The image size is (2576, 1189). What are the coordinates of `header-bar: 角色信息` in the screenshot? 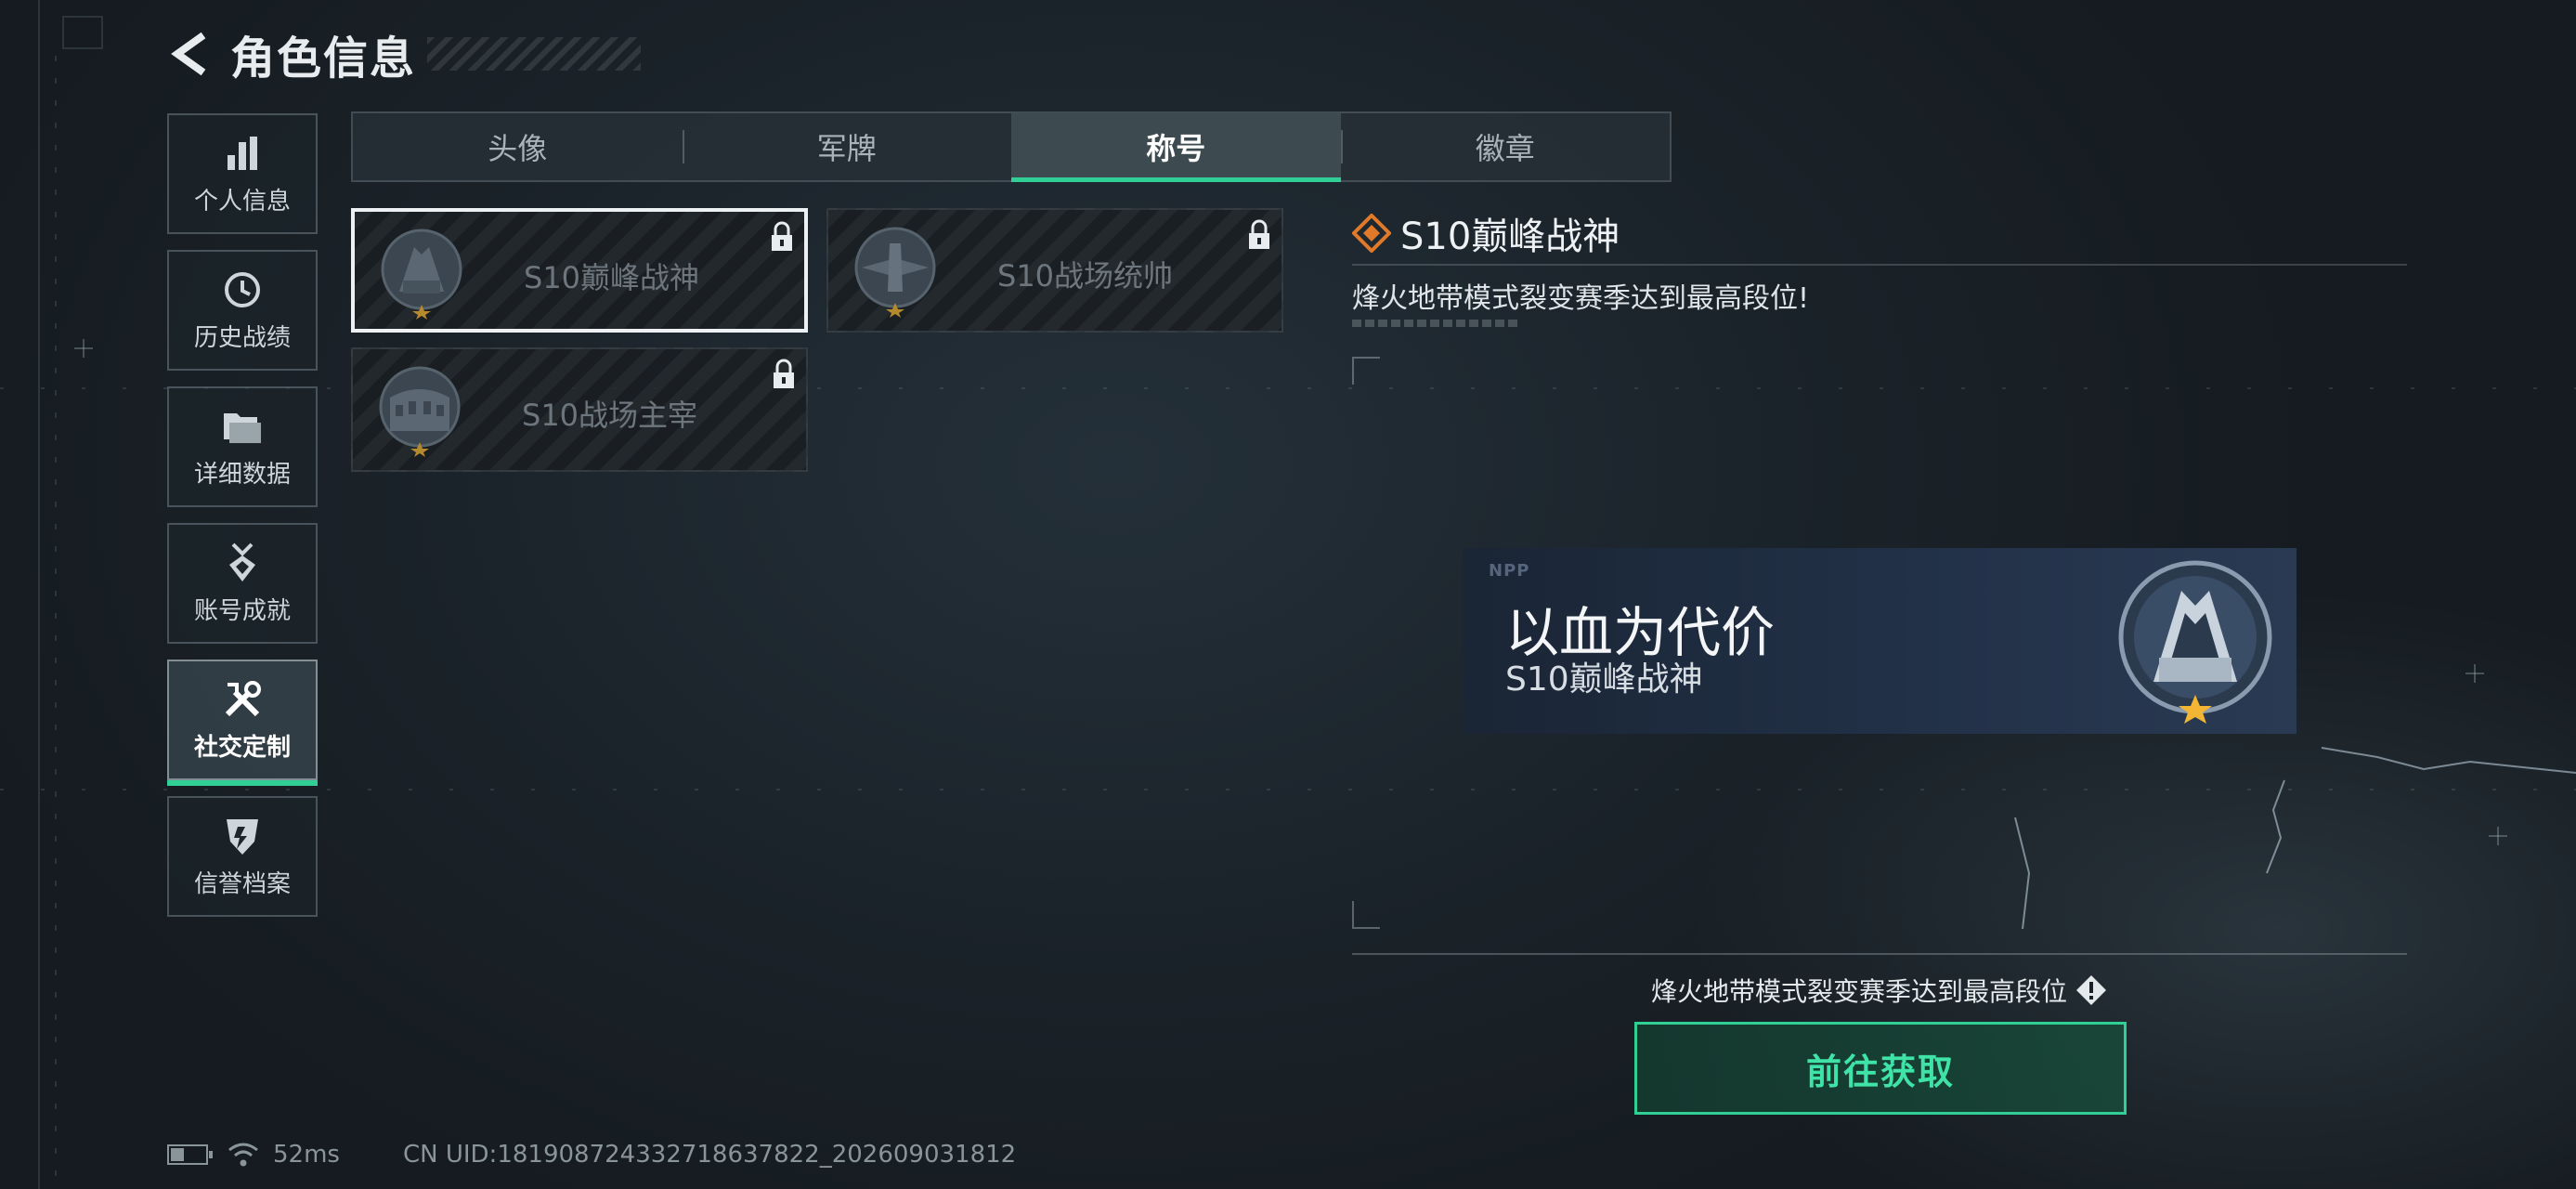 It's located at (405, 56).